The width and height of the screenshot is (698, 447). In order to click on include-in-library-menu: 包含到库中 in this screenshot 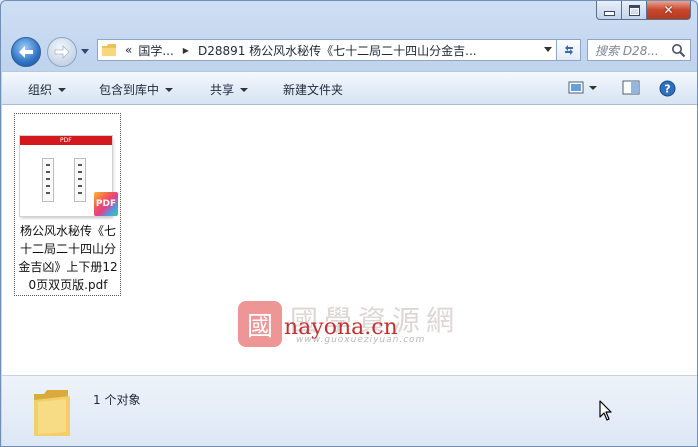, I will do `click(136, 89)`.